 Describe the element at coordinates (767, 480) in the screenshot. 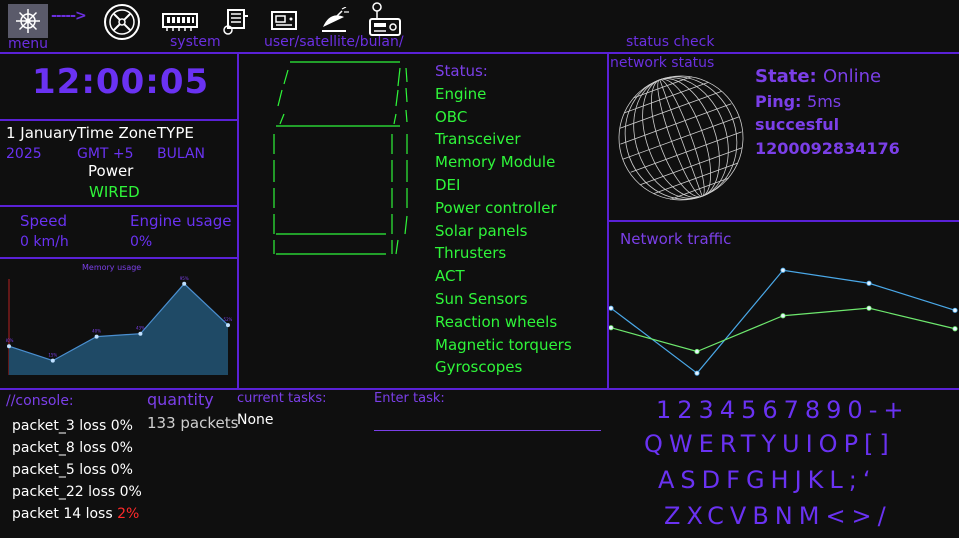

I see `keyboard-row-asdf: ASDFGHJKL;‘` at that location.